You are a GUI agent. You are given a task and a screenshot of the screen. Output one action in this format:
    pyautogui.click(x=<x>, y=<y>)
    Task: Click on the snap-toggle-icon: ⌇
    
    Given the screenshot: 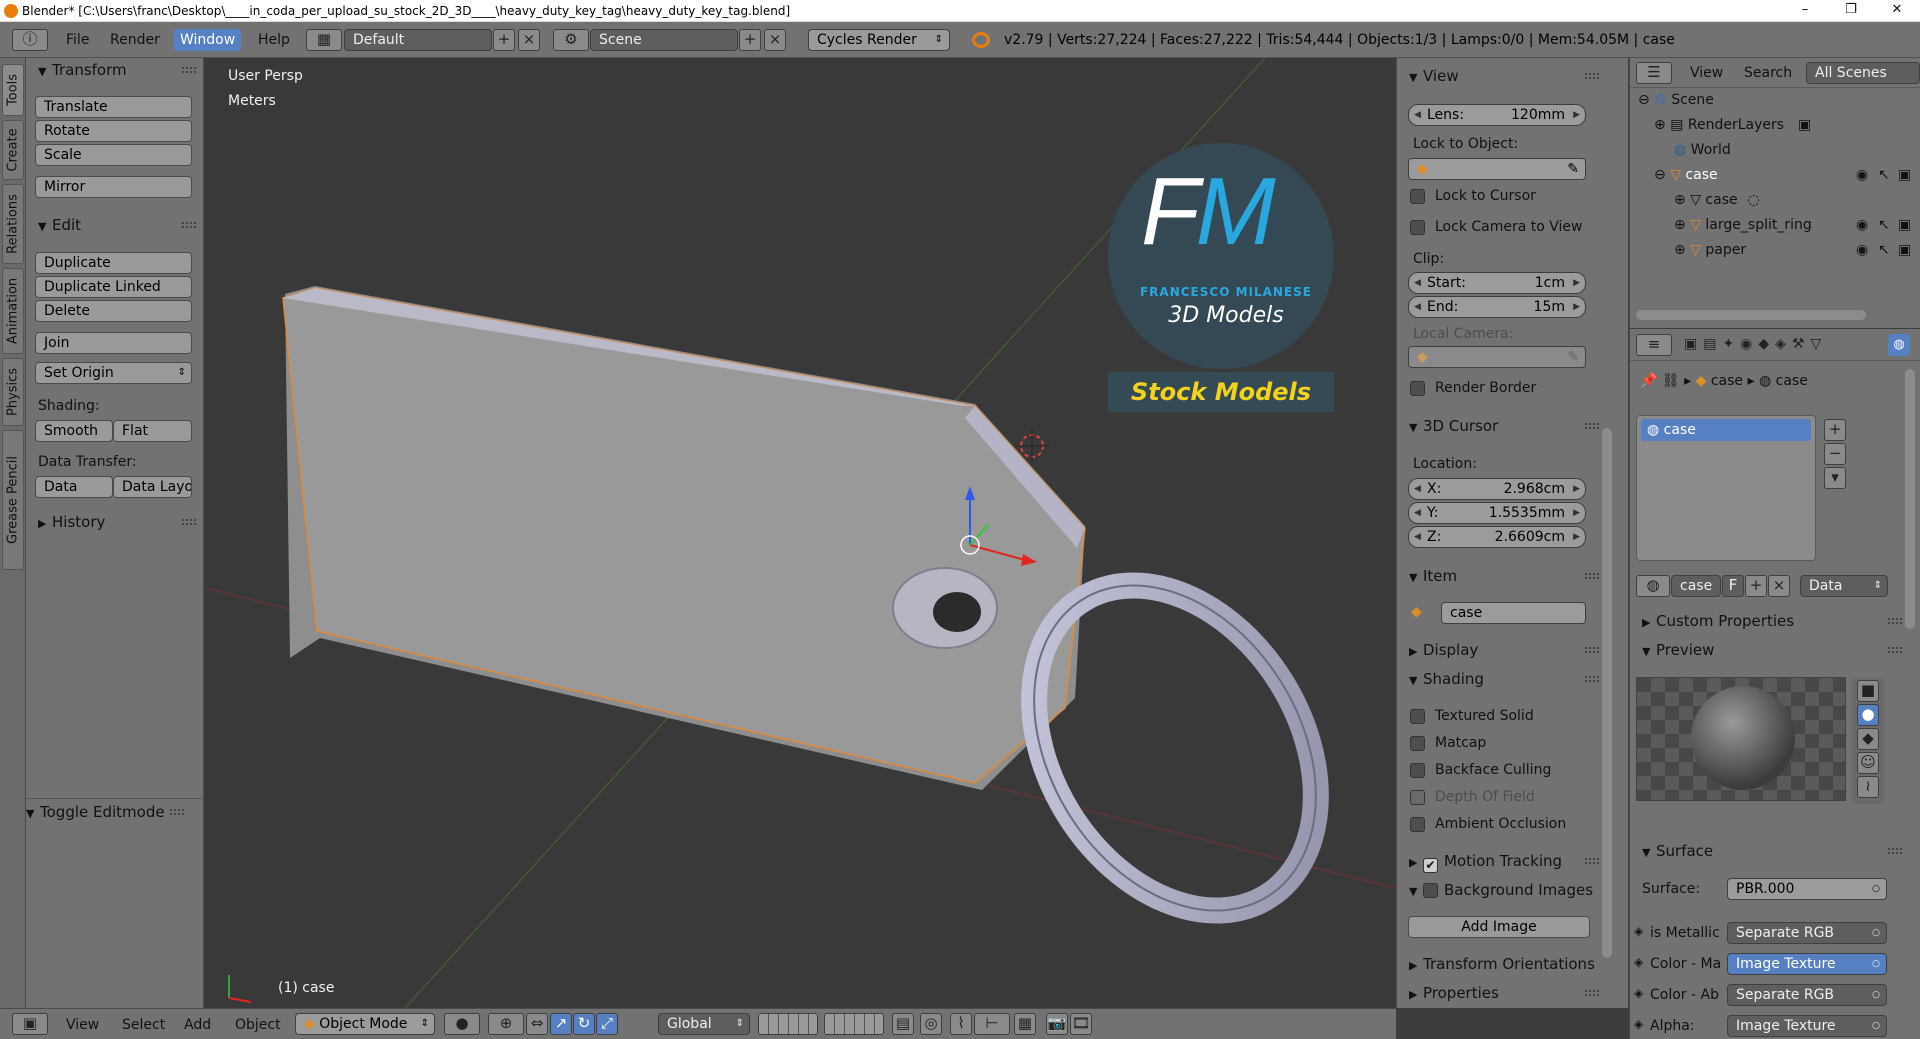 What is the action you would take?
    pyautogui.click(x=961, y=1024)
    